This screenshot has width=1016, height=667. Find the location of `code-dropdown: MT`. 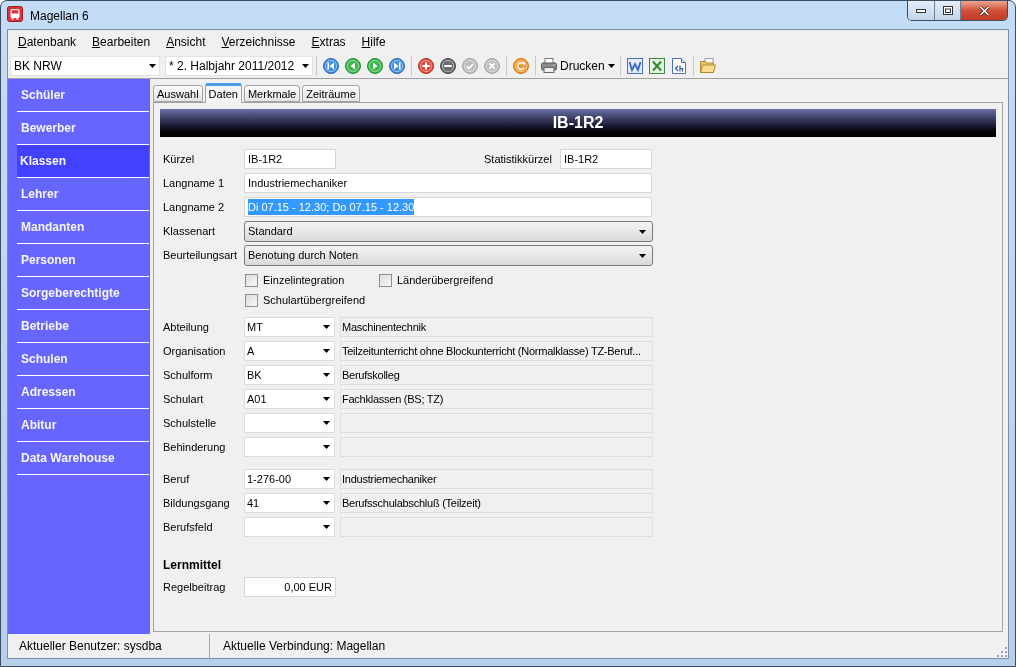

code-dropdown: MT is located at coordinates (289, 327).